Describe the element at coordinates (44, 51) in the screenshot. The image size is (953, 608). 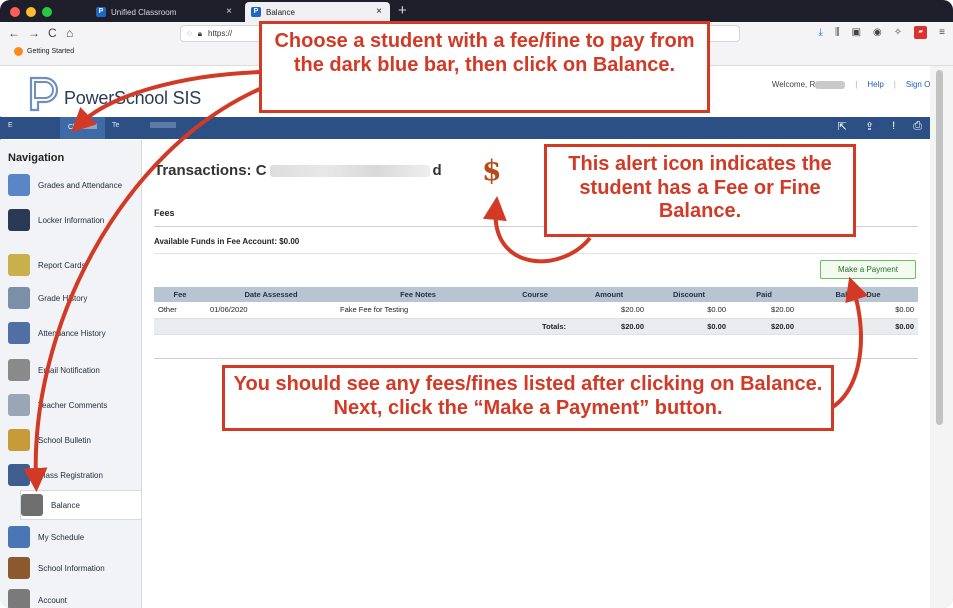
I see `bookmark-getting-started: Getting Started` at that location.